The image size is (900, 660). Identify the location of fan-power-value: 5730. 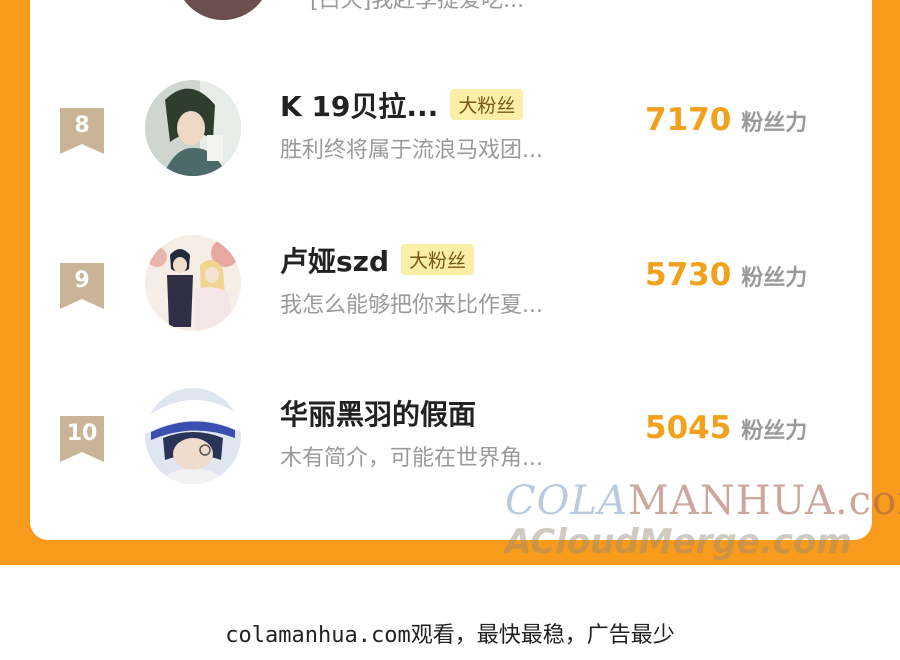
(688, 275).